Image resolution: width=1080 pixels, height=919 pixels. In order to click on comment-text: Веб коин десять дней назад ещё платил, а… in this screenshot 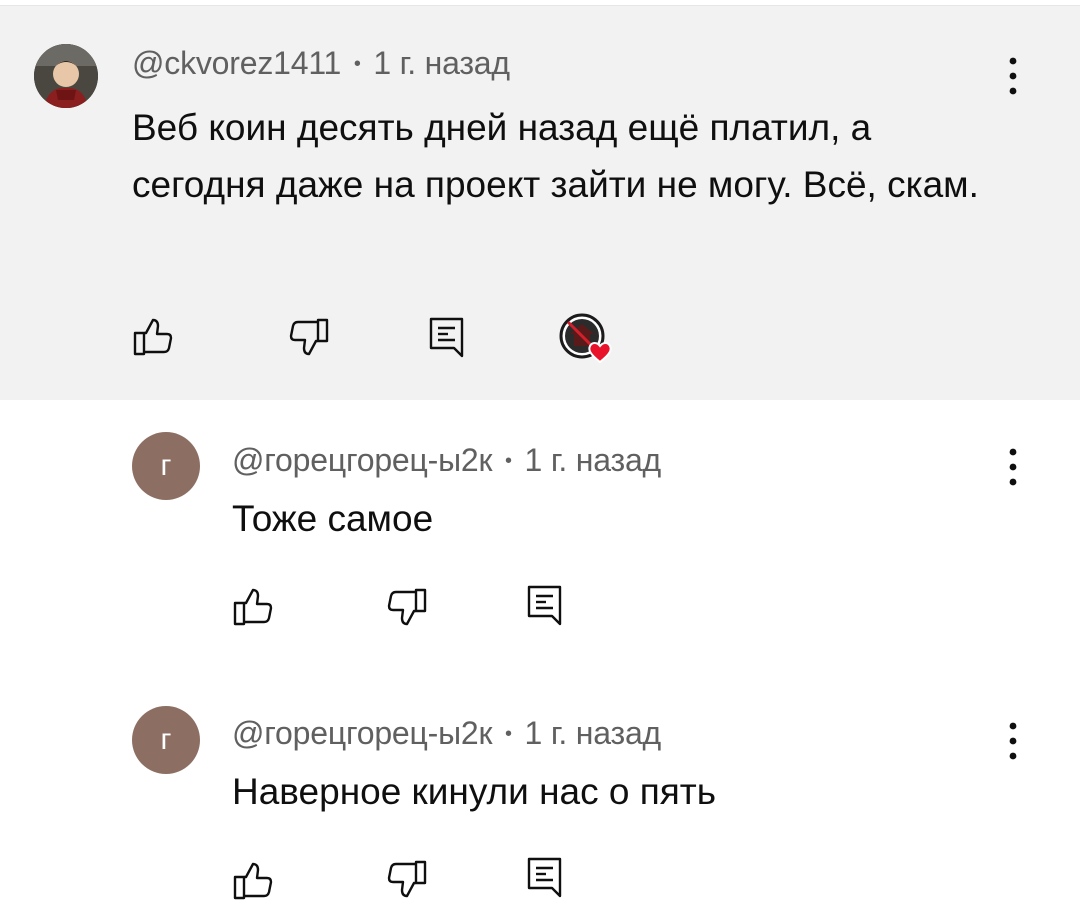, I will do `click(555, 156)`.